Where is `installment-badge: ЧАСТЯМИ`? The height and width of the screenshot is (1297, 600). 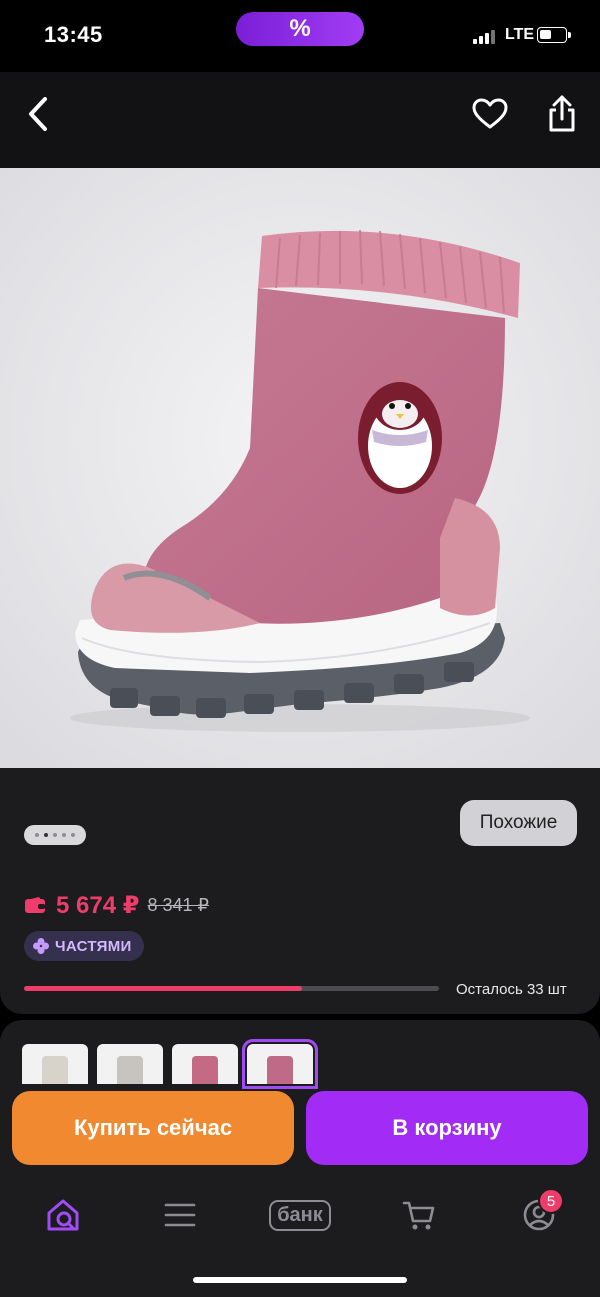
installment-badge: ЧАСТЯМИ is located at coordinates (84, 946).